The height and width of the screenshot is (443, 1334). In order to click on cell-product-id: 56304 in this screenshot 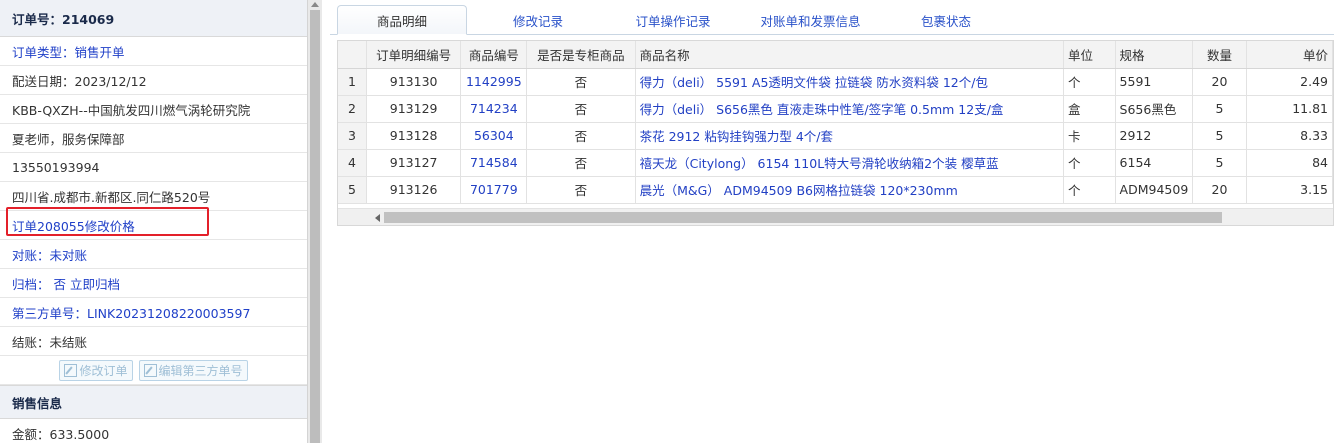, I will do `click(494, 136)`.